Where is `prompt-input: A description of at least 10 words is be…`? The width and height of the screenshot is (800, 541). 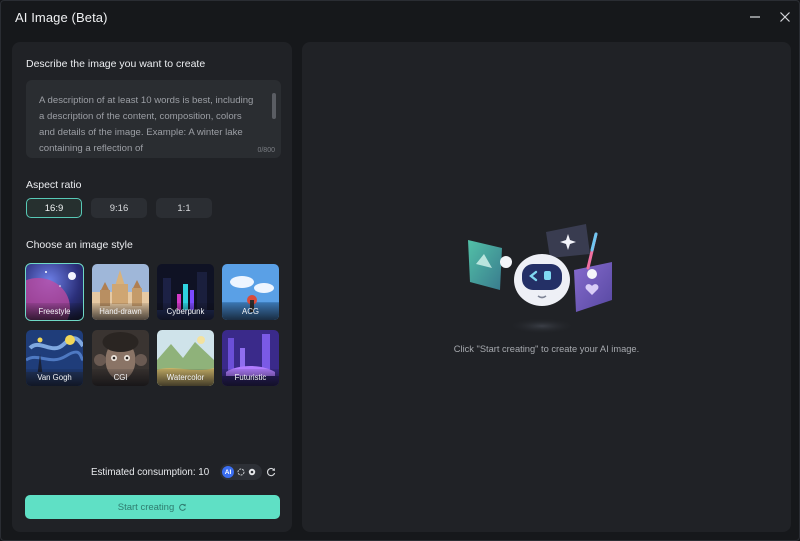 prompt-input: A description of at least 10 words is be… is located at coordinates (153, 119).